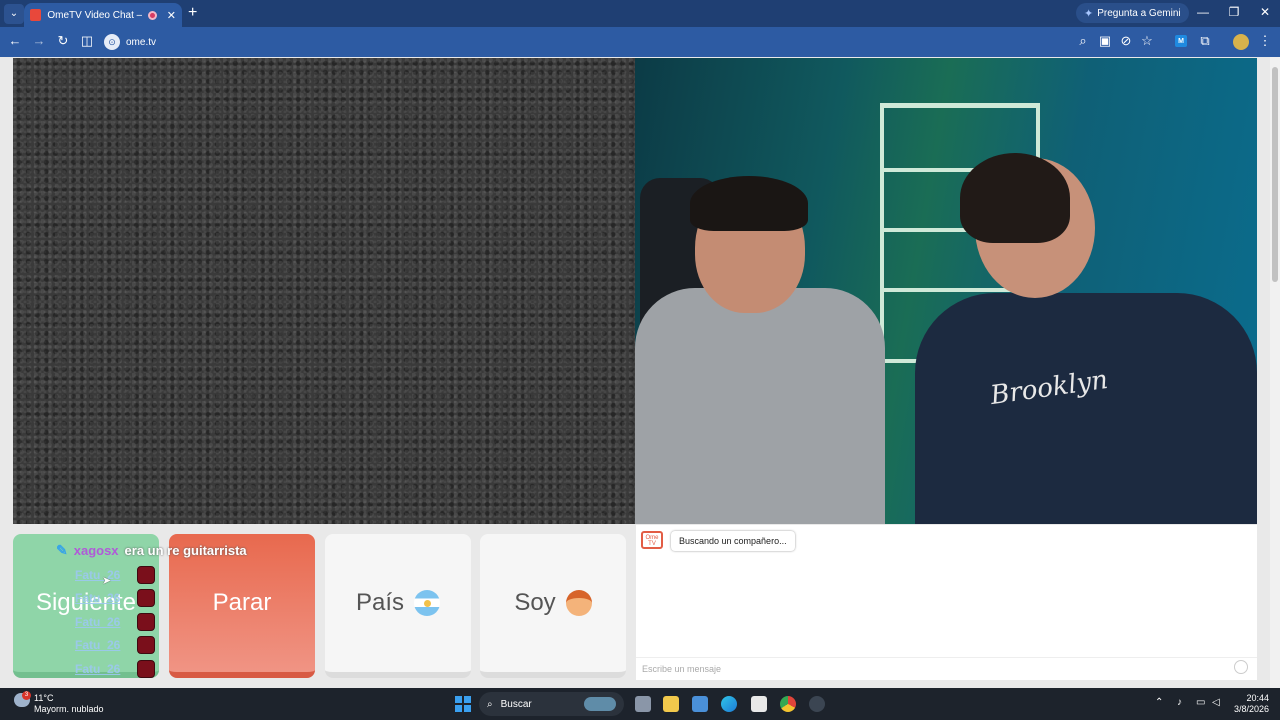  Describe the element at coordinates (1275, 174) in the screenshot. I see `scrollbar-thumb` at that location.